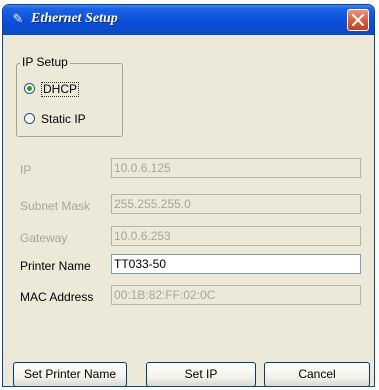 Image resolution: width=379 pixels, height=390 pixels. I want to click on static-ip-radio-option: Static IP, so click(69, 120).